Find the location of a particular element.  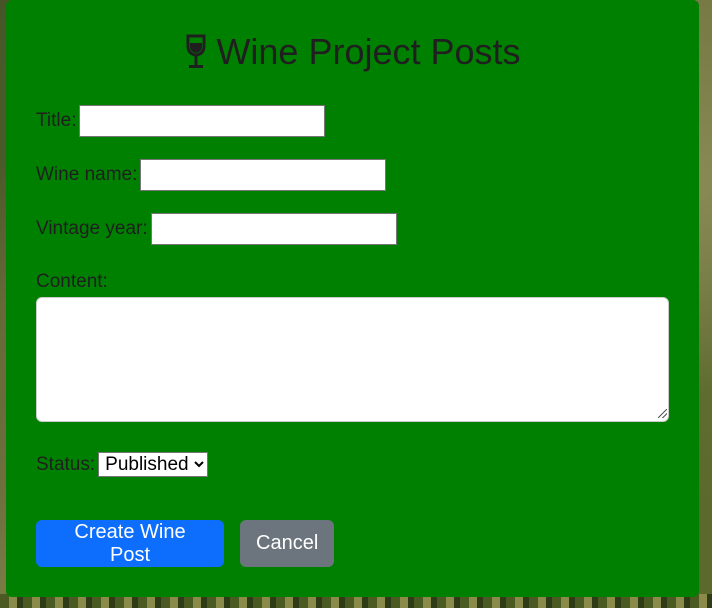

resize-handle-icon is located at coordinates (662, 413).